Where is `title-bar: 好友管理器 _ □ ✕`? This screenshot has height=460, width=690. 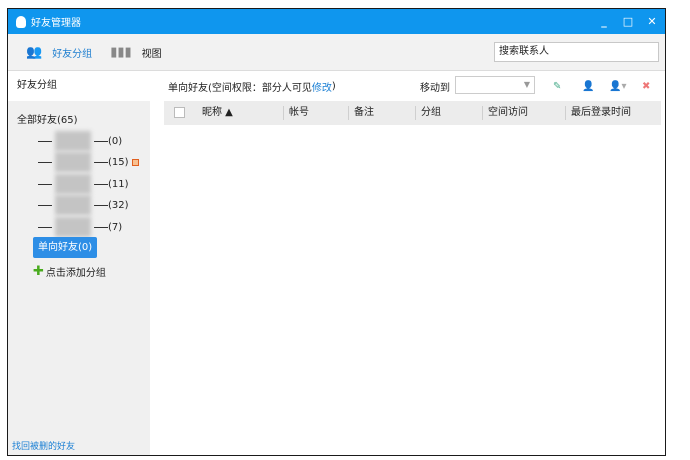
title-bar: 好友管理器 _ □ ✕ is located at coordinates (336, 21).